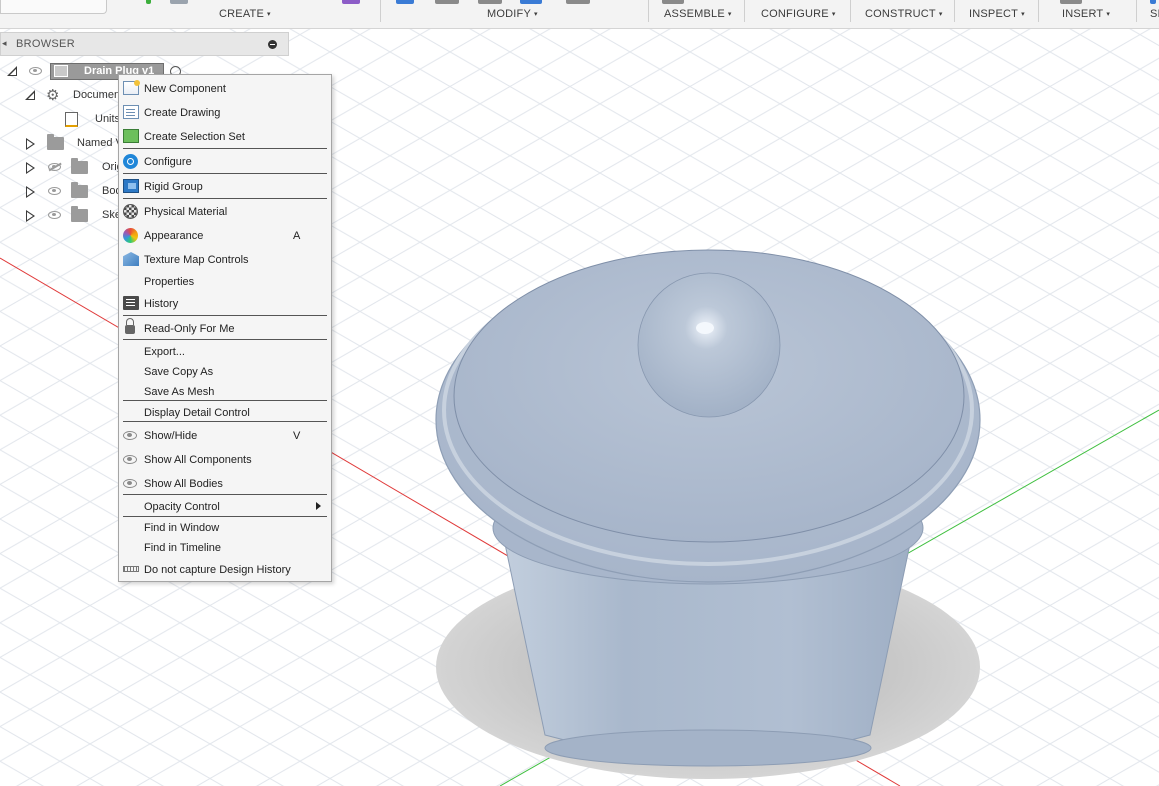 The height and width of the screenshot is (786, 1159). What do you see at coordinates (225, 88) in the screenshot?
I see `menu-item-new-component: New Component` at bounding box center [225, 88].